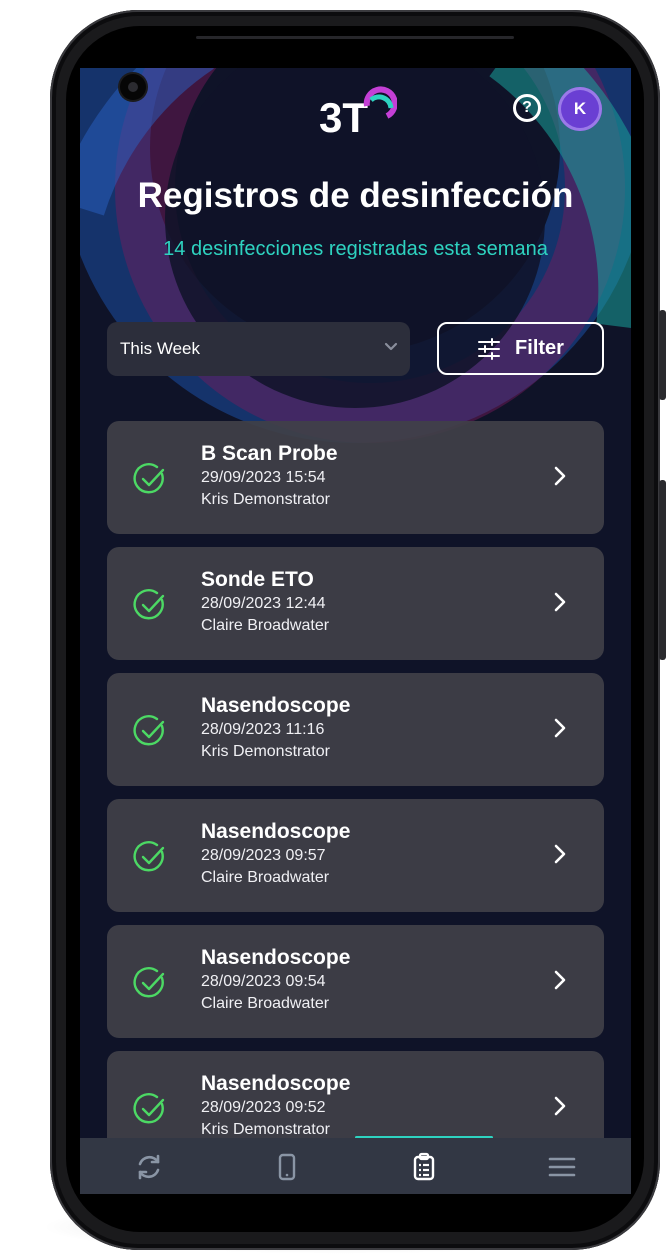 The height and width of the screenshot is (1254, 672). I want to click on record-timestamp: 28/09/2023 09:57, so click(263, 855).